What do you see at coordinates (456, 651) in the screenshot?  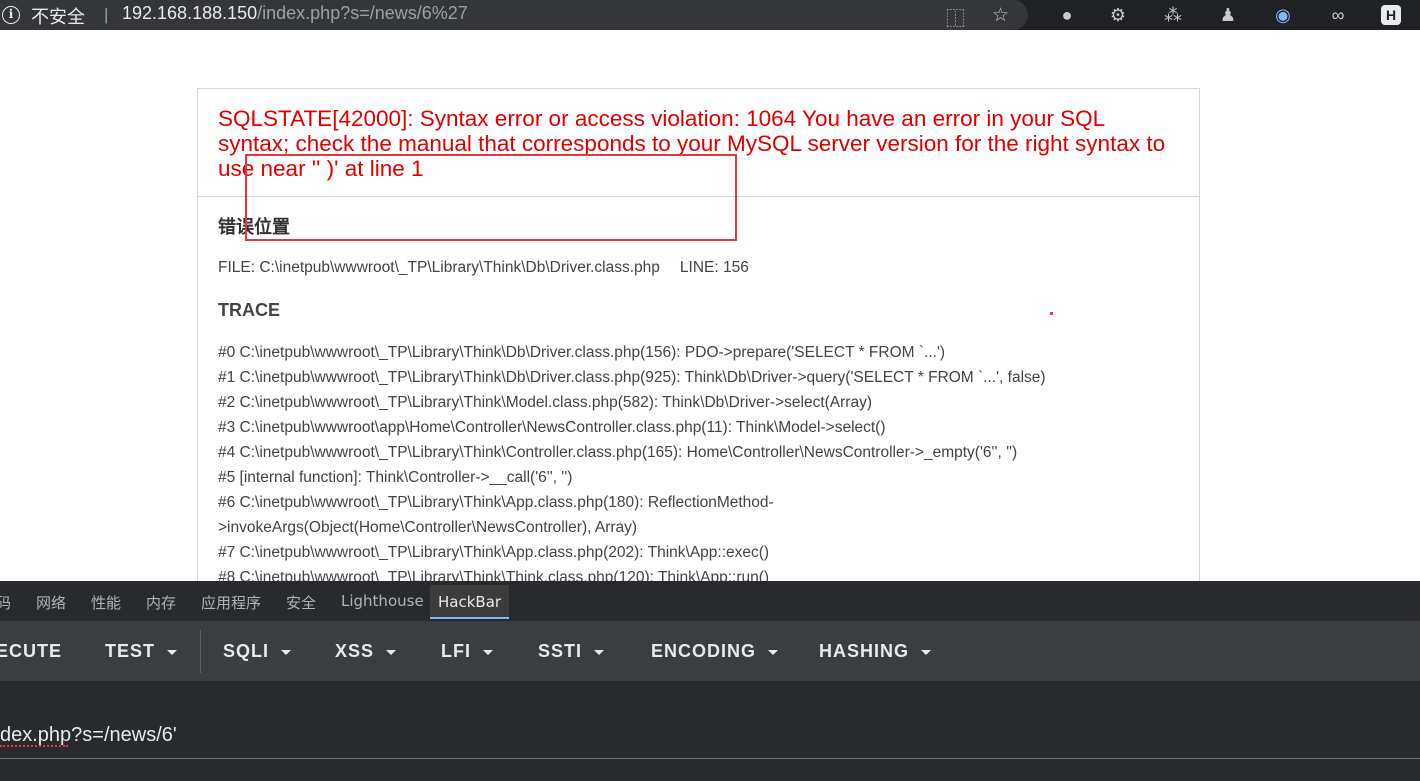 I see `lfi-label: LFI` at bounding box center [456, 651].